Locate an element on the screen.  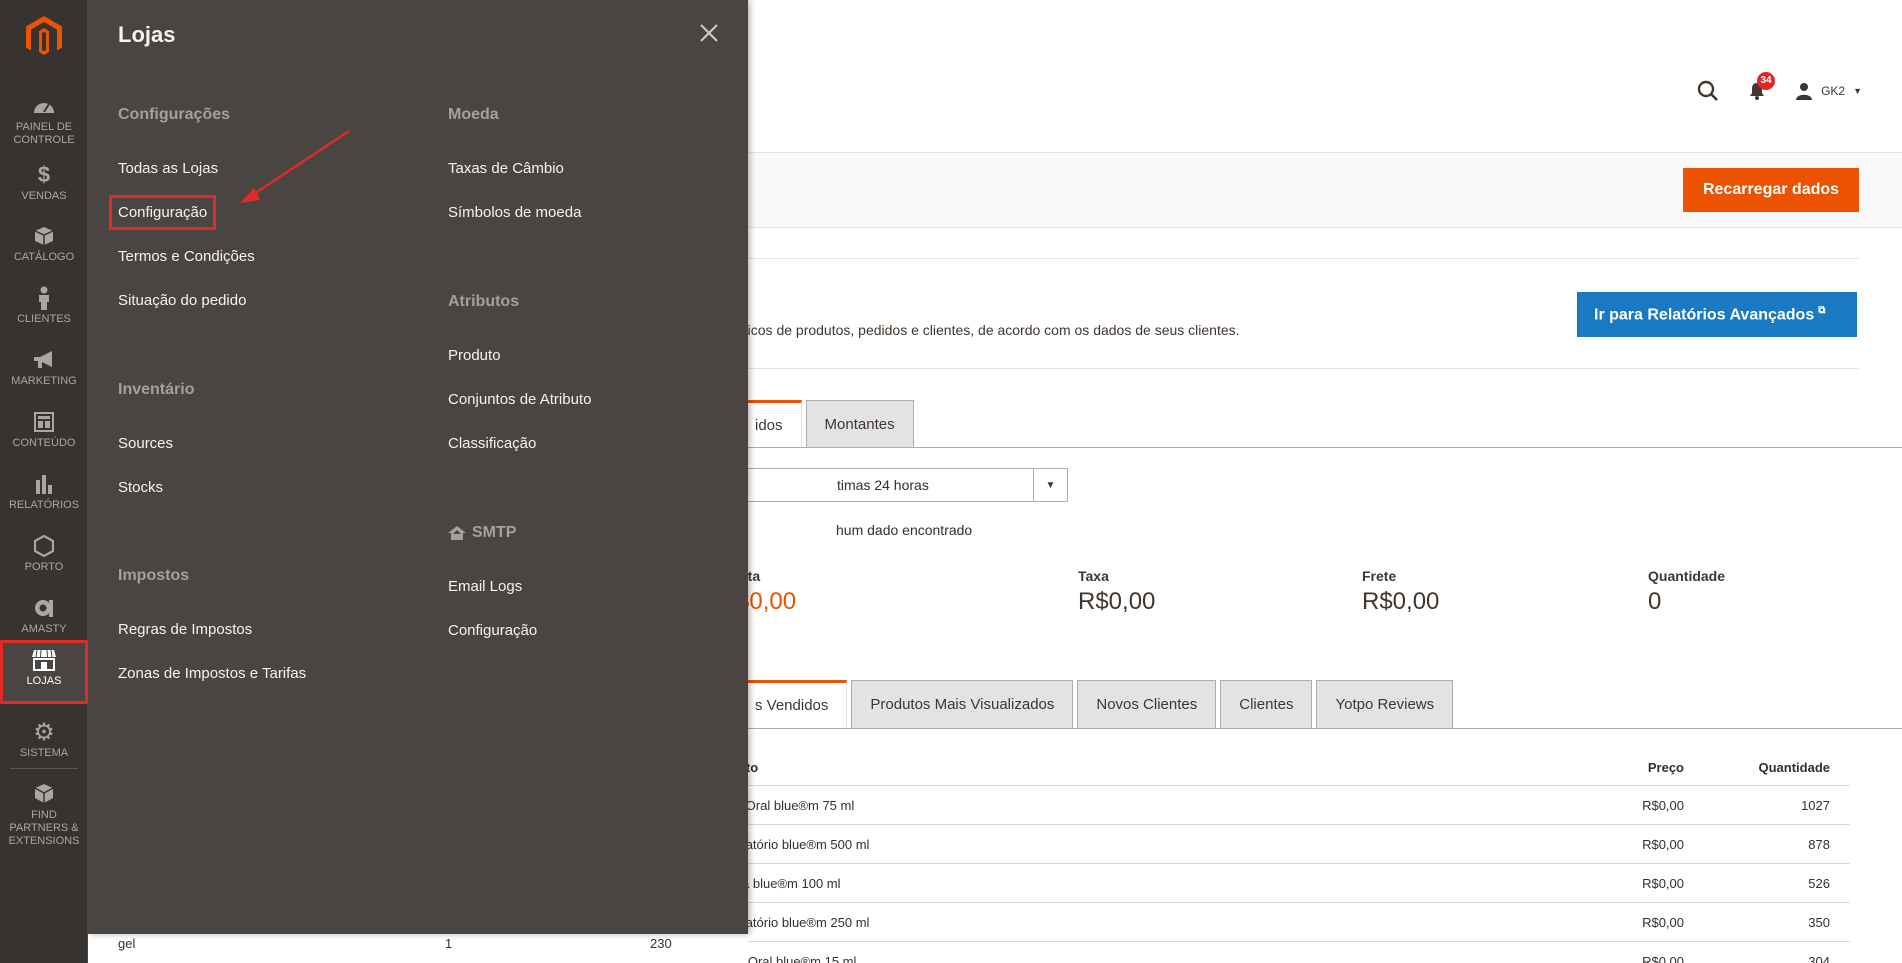
notification-count-badge: 34 is located at coordinates (1766, 81).